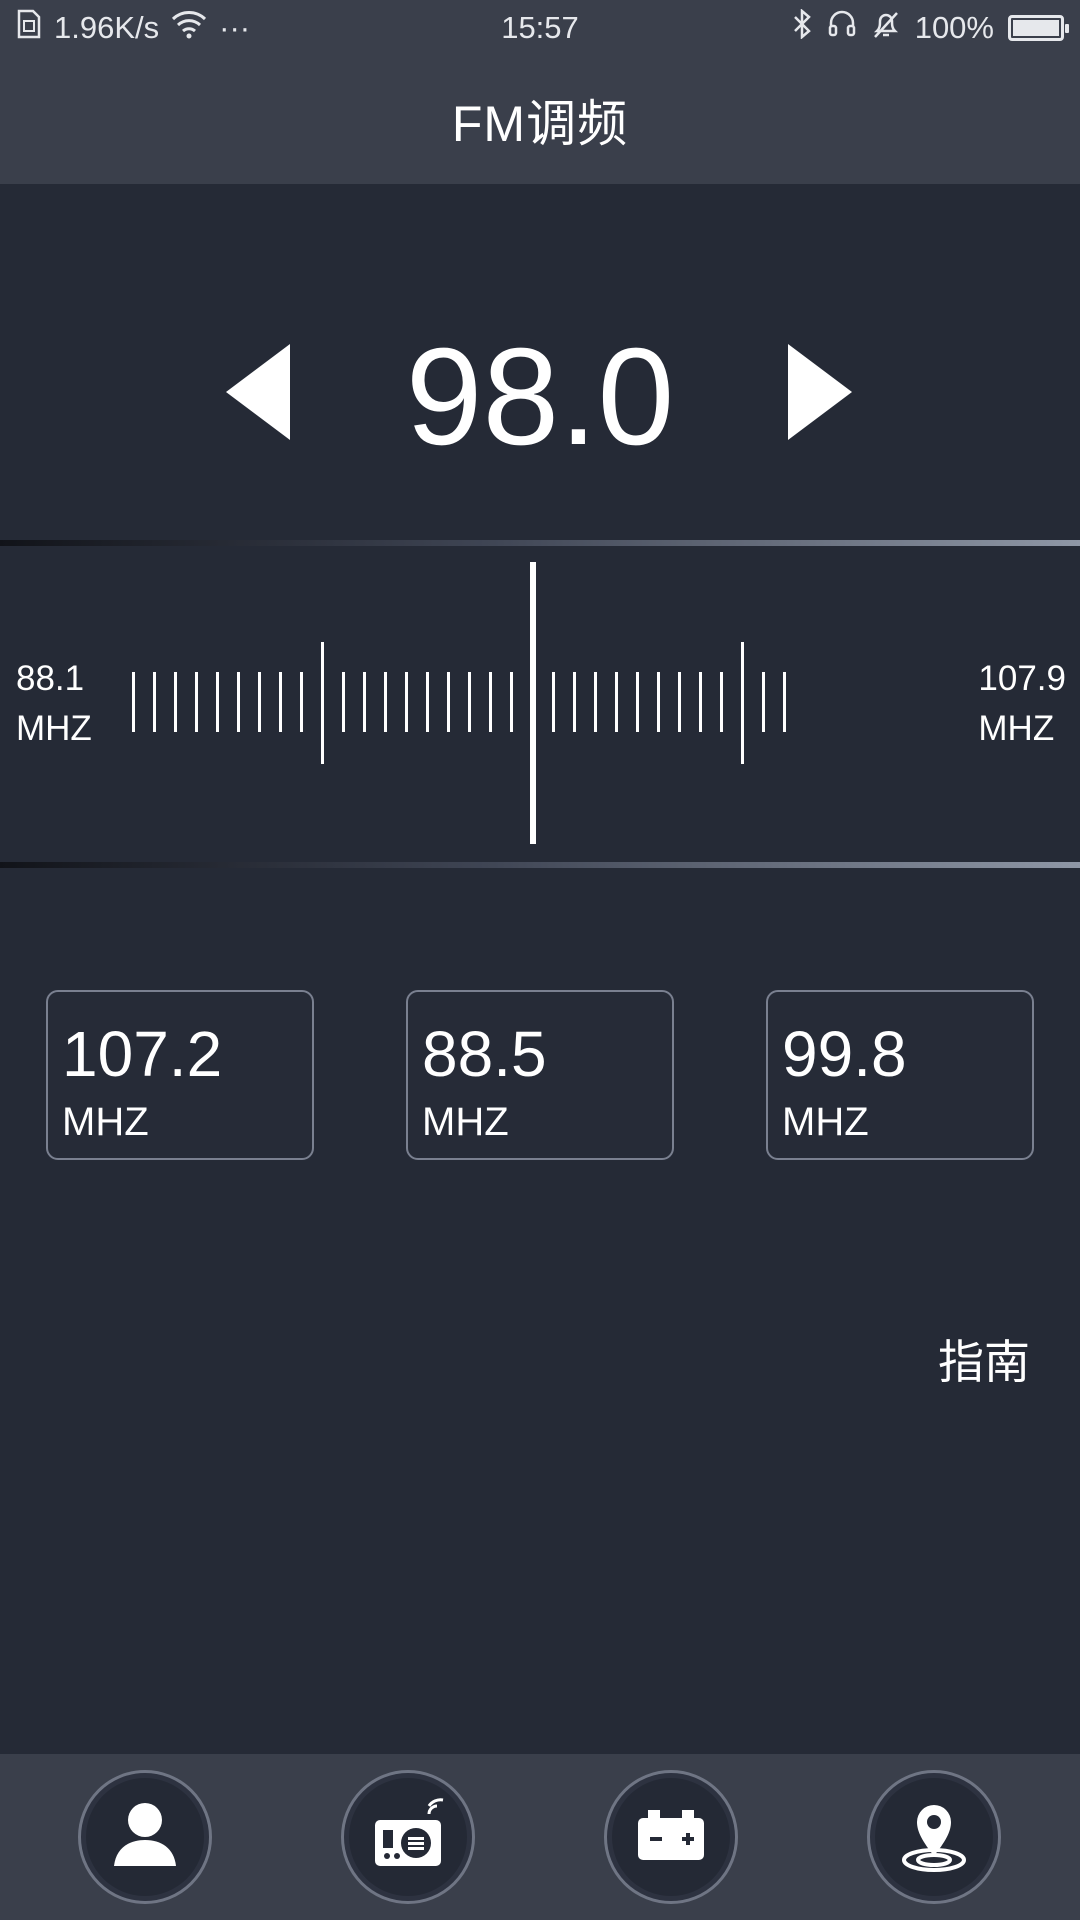  I want to click on location-pin-icon, so click(934, 1837).